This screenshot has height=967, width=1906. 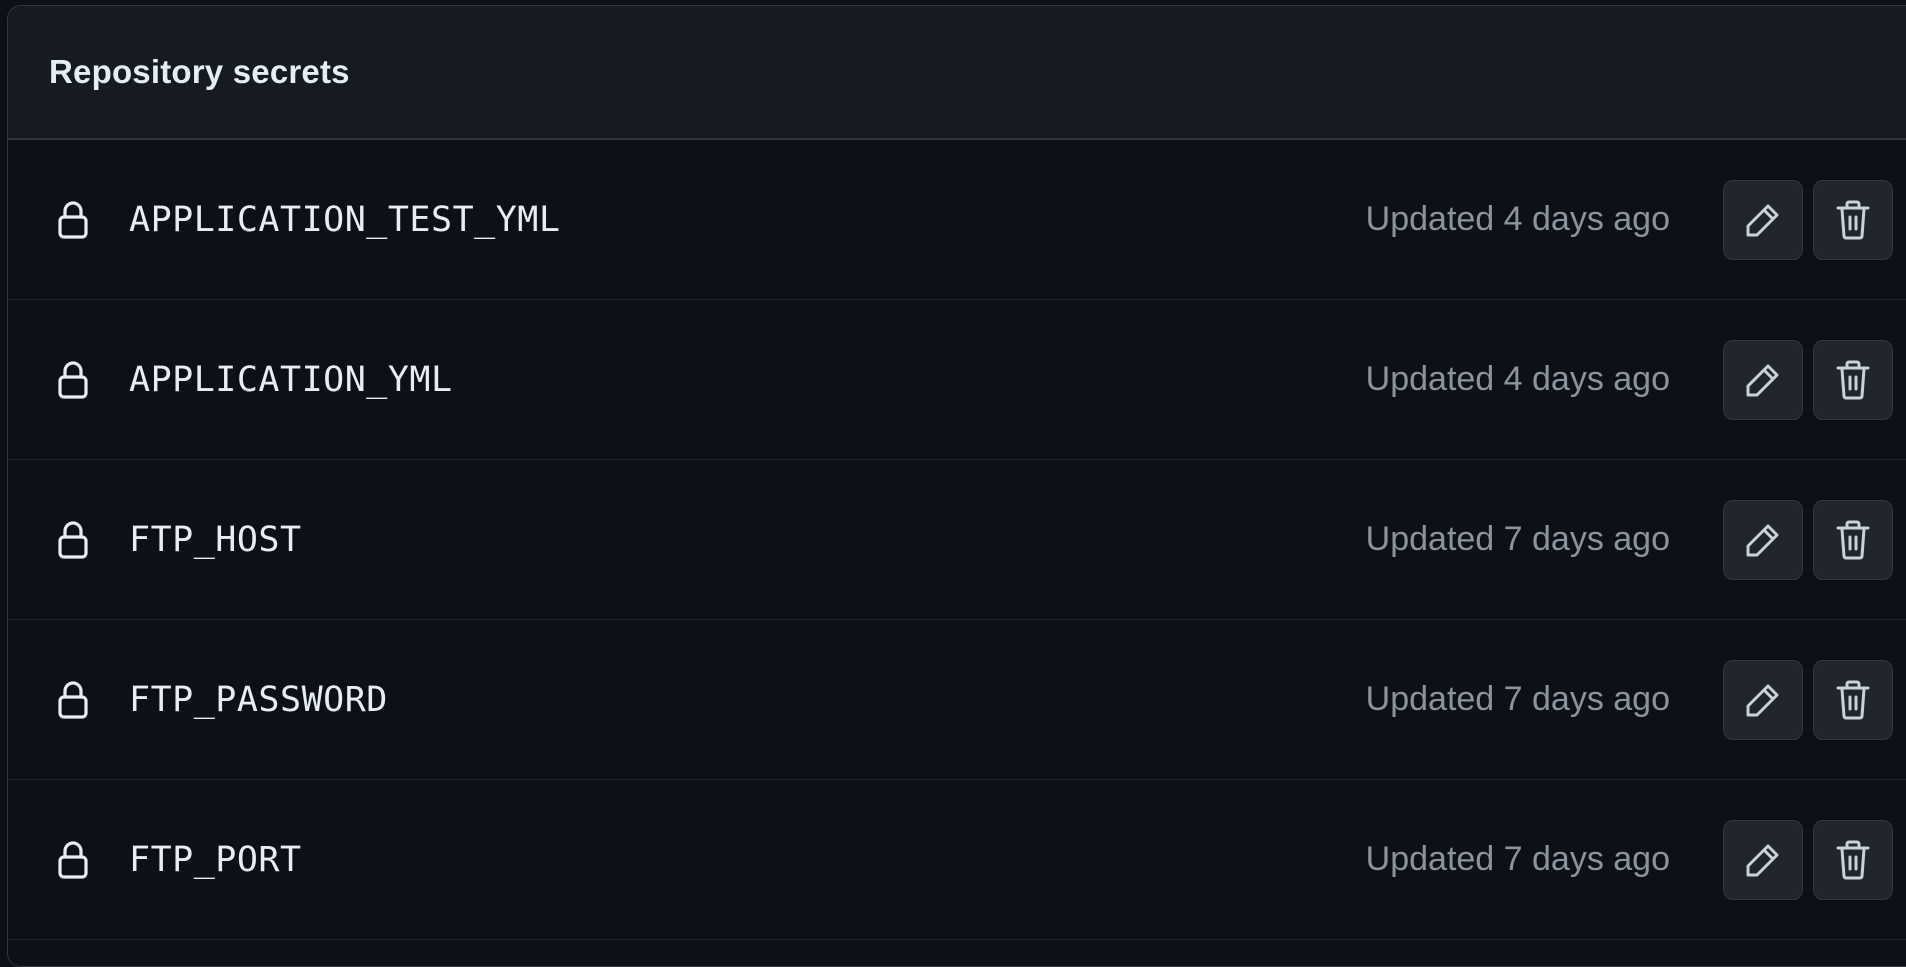 I want to click on secret-name: APPLICATION_YML, so click(x=291, y=379).